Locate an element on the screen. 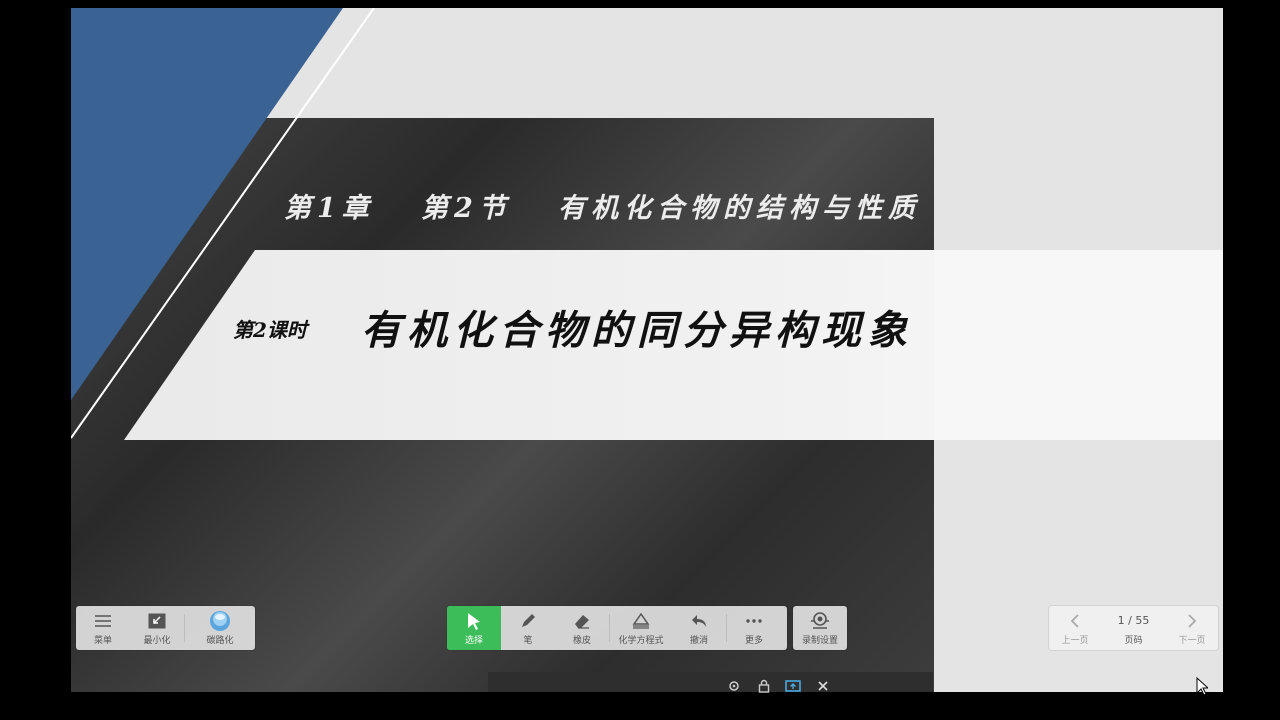 The height and width of the screenshot is (720, 1280). bottom-strip is located at coordinates (710, 682).